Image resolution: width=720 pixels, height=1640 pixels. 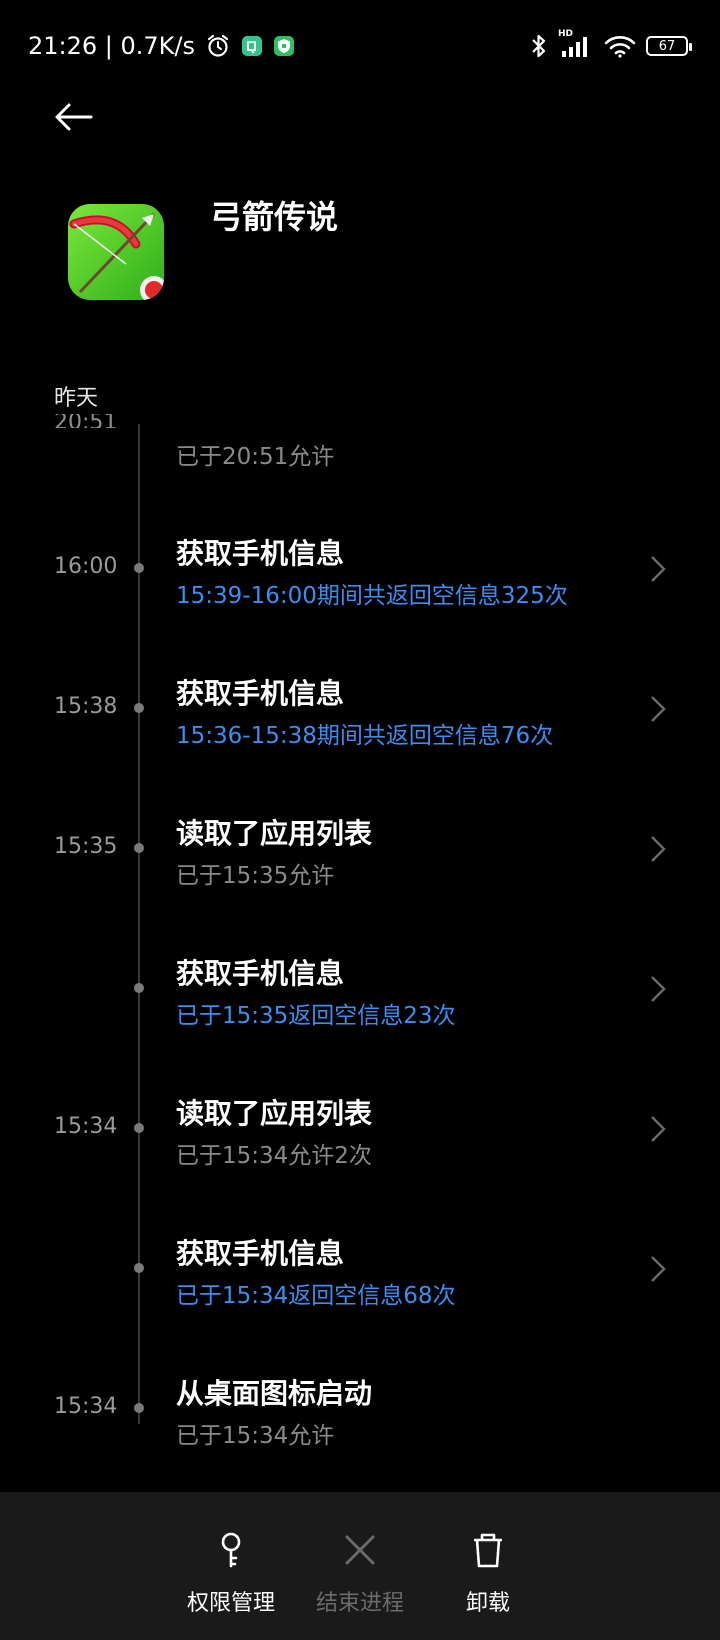 I want to click on network-badge: HD, so click(x=566, y=34).